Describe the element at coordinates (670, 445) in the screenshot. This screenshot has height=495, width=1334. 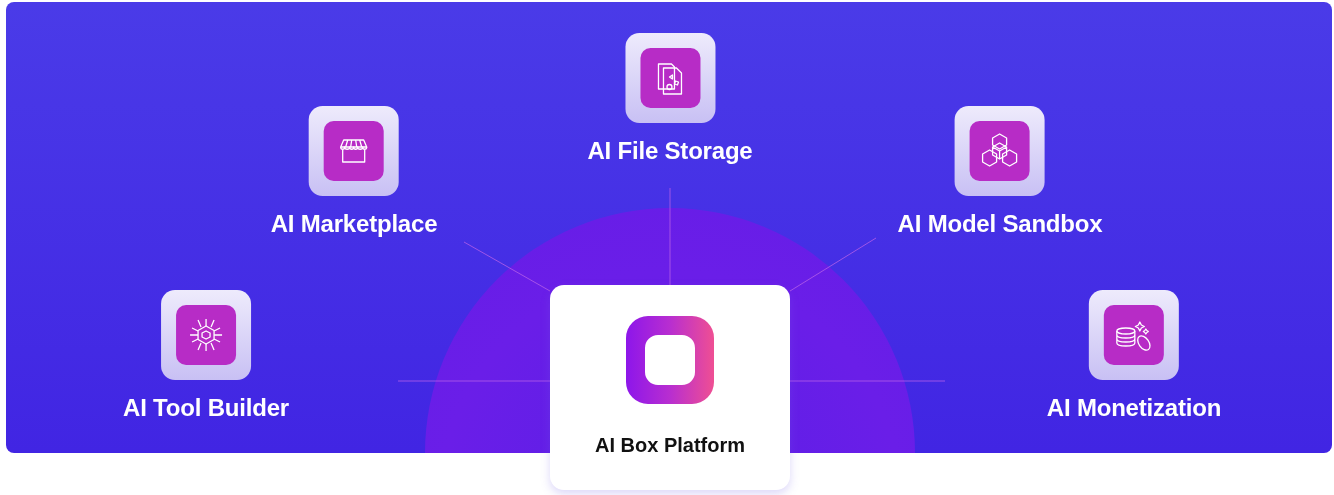
I see `platform-label: AI Box Platform` at that location.